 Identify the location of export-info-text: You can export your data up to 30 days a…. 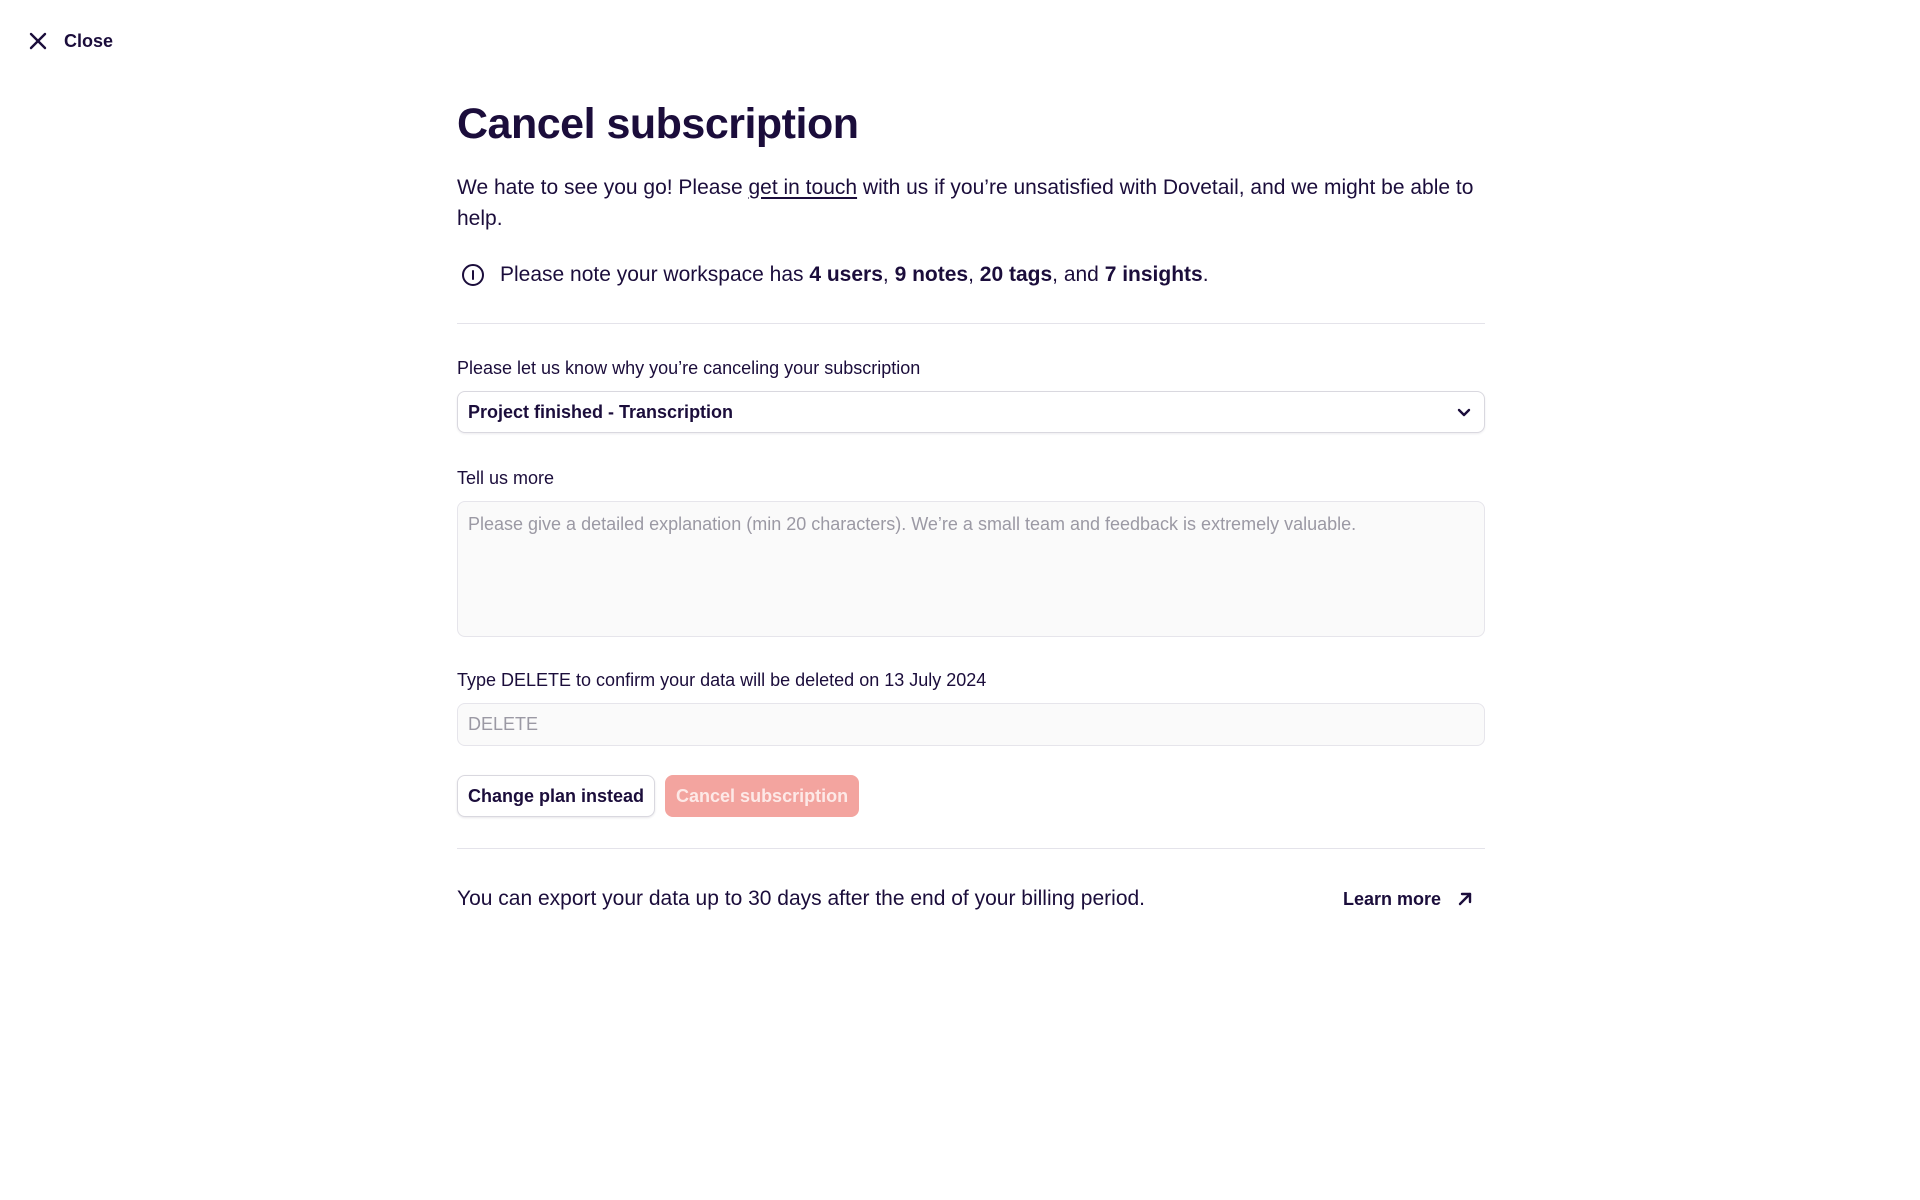
(801, 898).